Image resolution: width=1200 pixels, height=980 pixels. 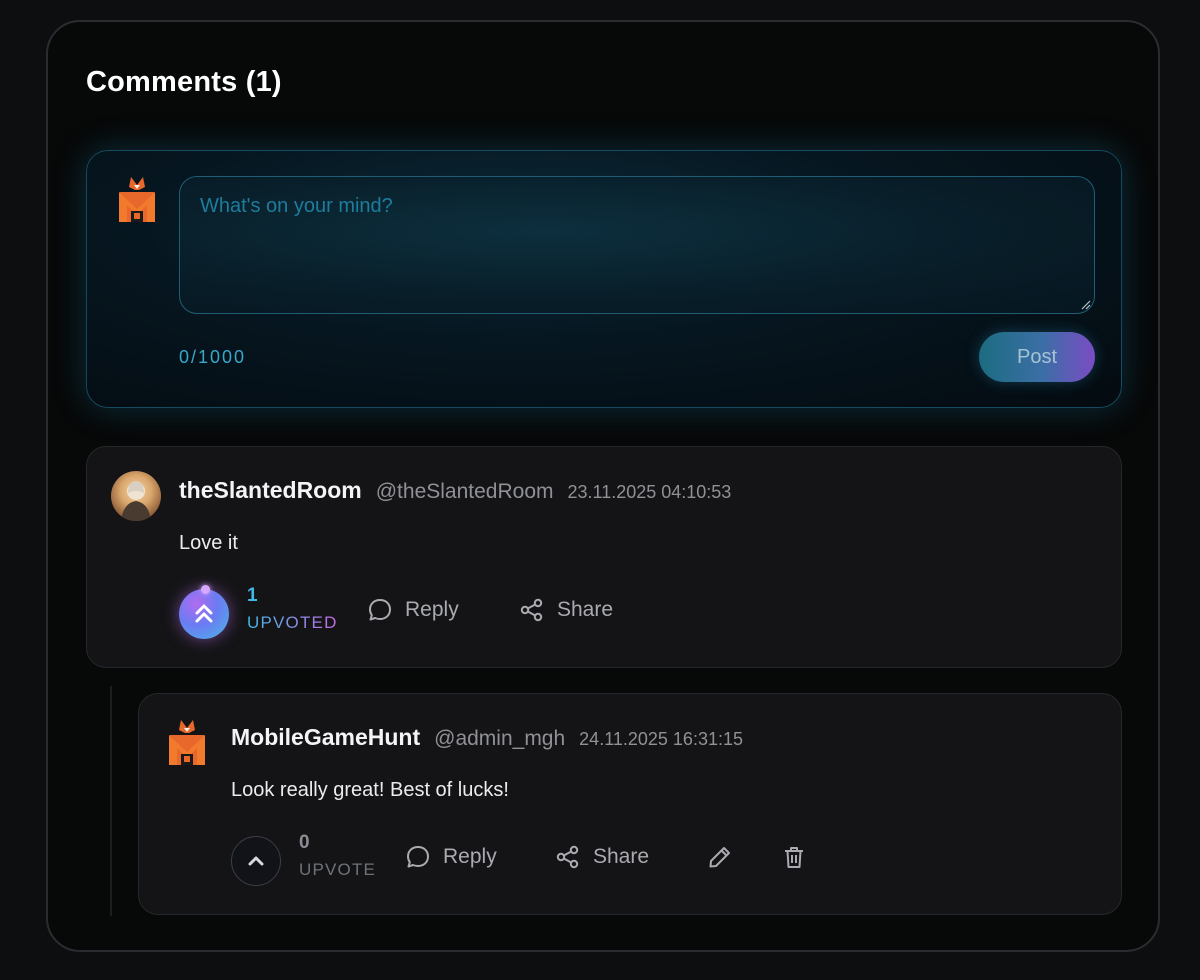 I want to click on author-handle: @theSlantedRoom, so click(x=465, y=492).